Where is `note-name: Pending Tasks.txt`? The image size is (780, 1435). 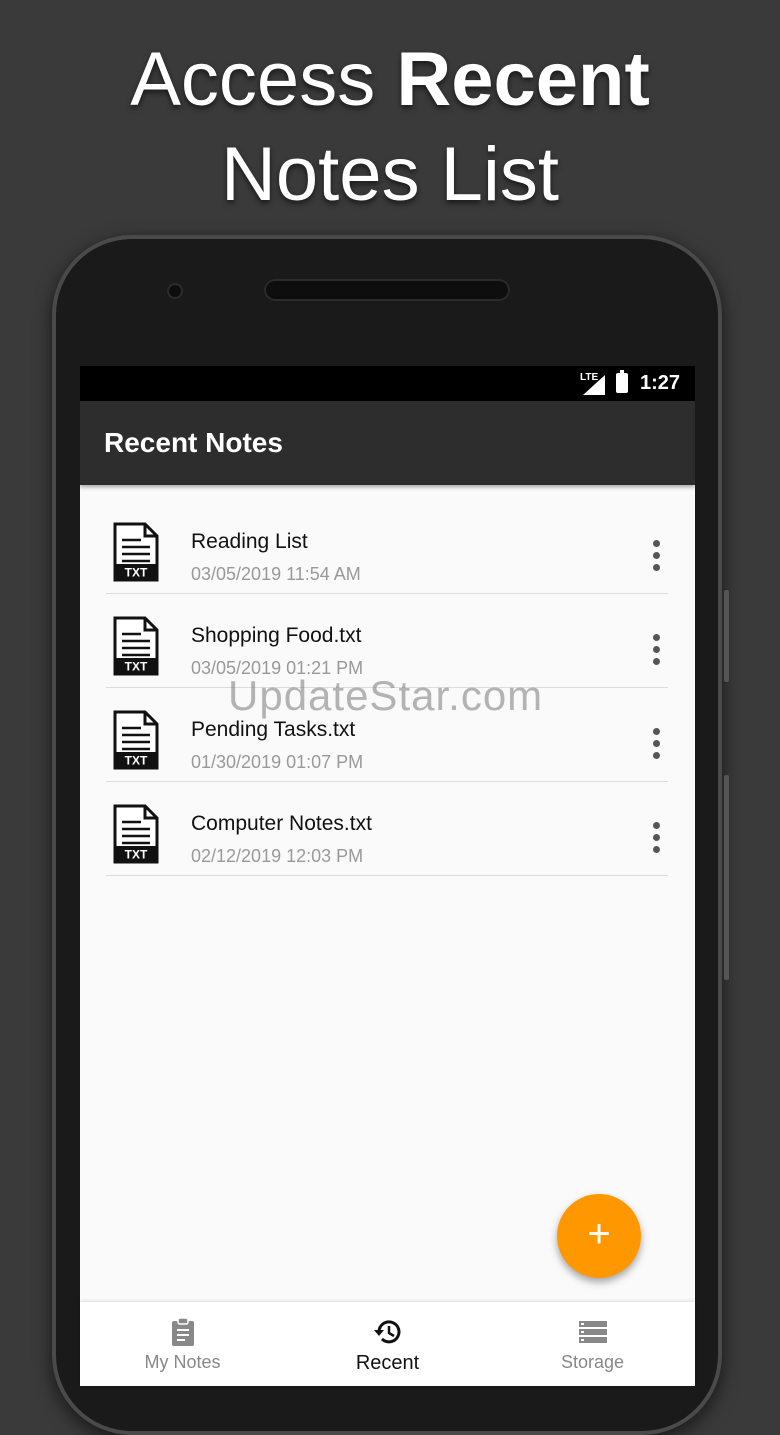 note-name: Pending Tasks.txt is located at coordinates (273, 729).